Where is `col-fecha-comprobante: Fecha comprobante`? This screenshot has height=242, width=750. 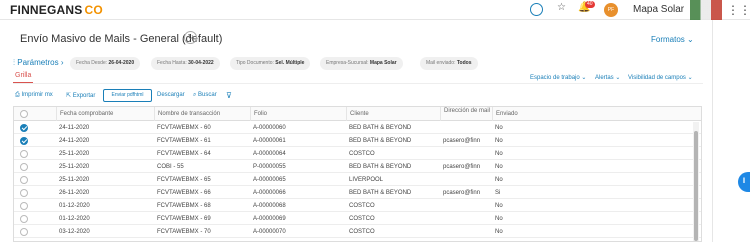
col-fecha-comprobante: Fecha comprobante is located at coordinates (105, 114).